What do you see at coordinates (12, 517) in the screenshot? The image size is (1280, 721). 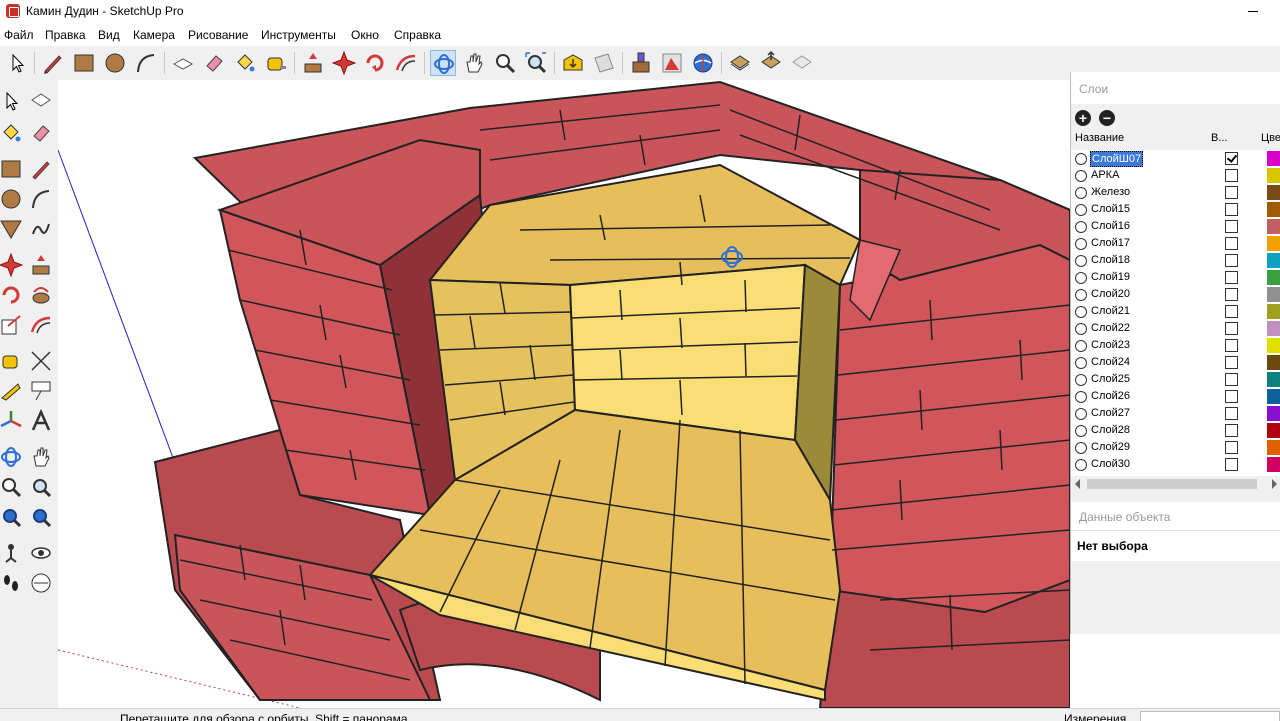 I see `previous-view-icon` at bounding box center [12, 517].